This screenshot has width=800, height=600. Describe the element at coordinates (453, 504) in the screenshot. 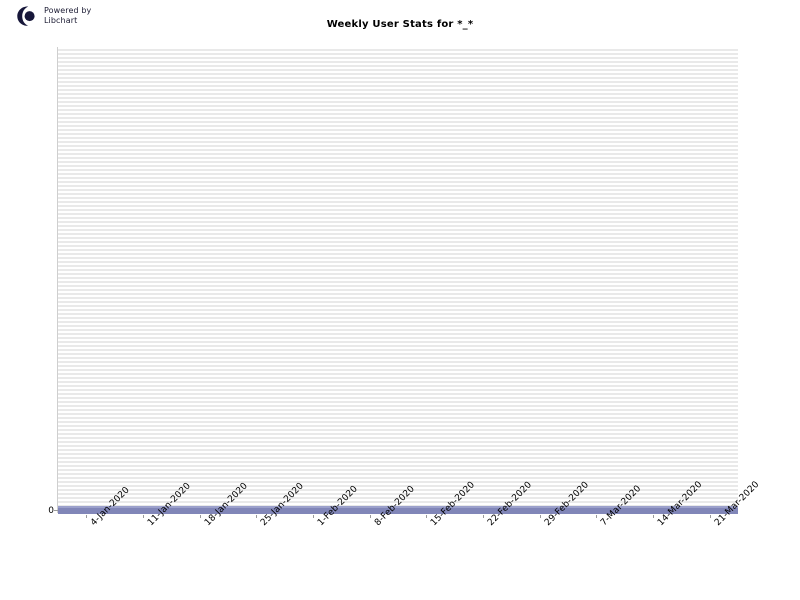

I see `x-axis-label: 15-Feb-2020` at that location.